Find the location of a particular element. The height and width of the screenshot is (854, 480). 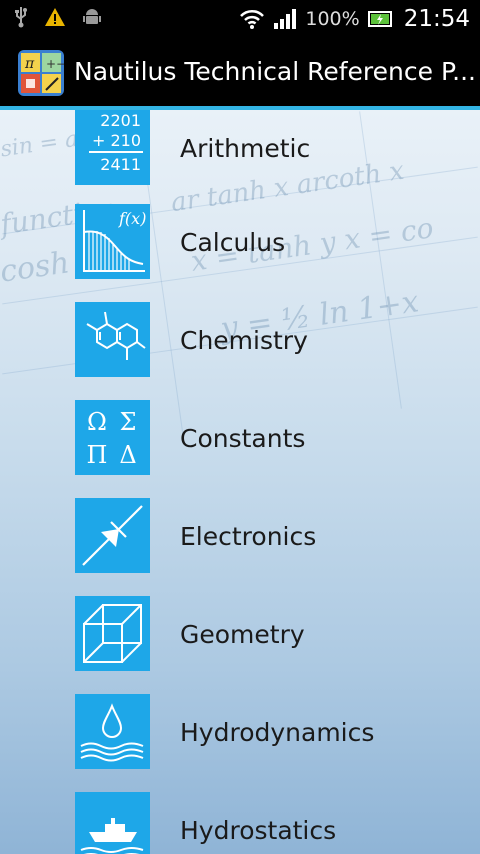

list-item-electronics: Electronics is located at coordinates (240, 547).